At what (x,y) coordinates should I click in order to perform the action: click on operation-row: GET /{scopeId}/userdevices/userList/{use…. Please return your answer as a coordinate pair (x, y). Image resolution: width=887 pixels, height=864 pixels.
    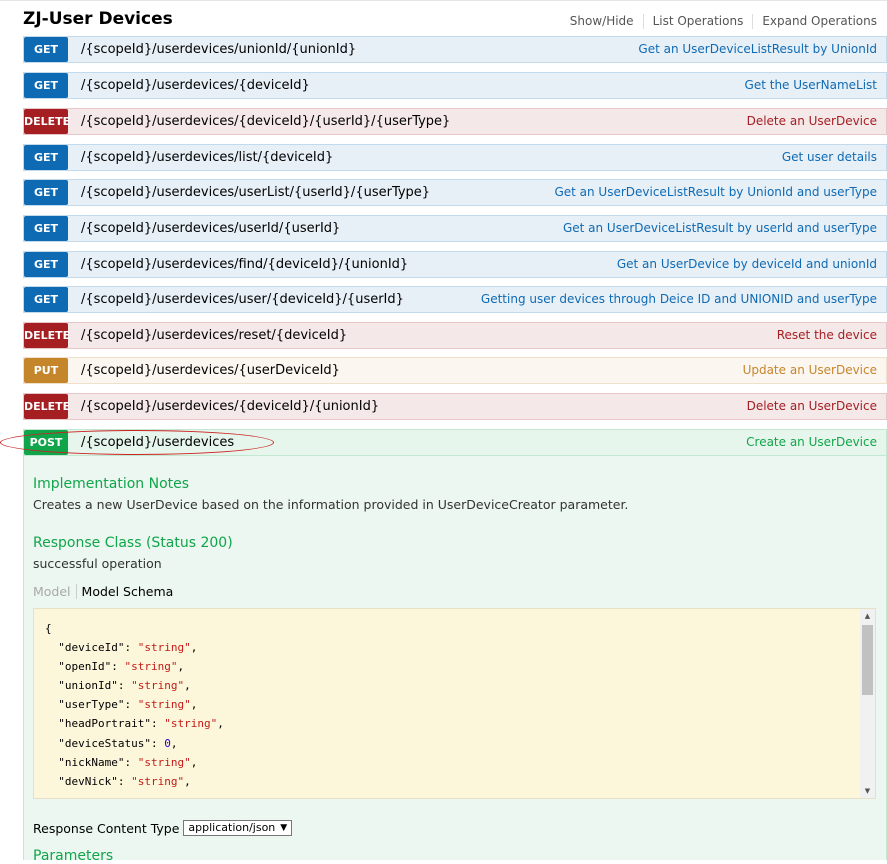
    Looking at the image, I should click on (455, 192).